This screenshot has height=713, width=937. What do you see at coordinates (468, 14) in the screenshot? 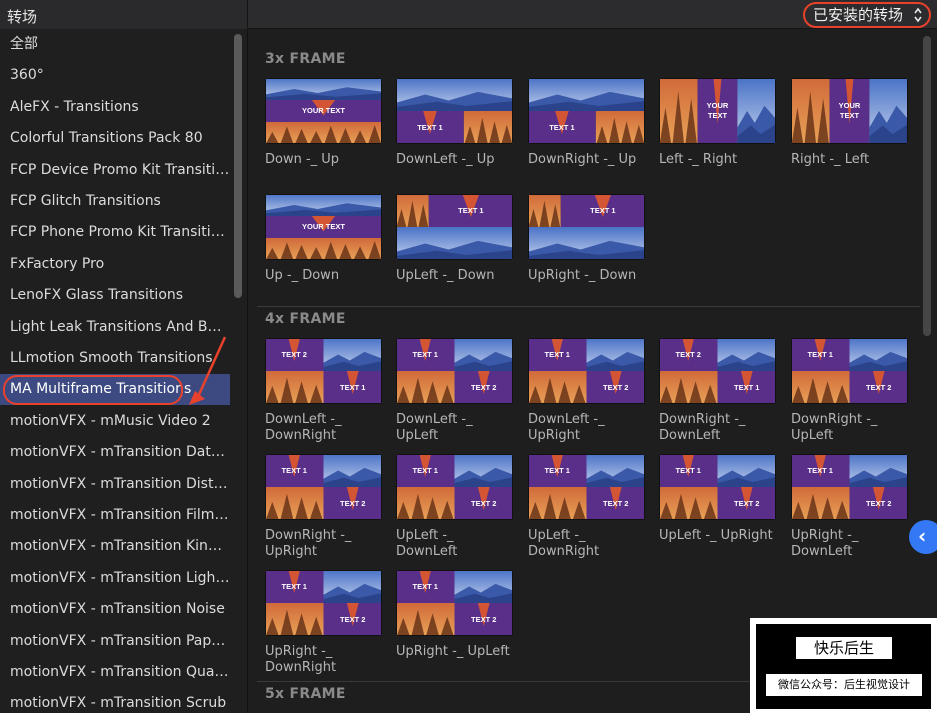
I see `browser-header: 转场 已安装的转场` at bounding box center [468, 14].